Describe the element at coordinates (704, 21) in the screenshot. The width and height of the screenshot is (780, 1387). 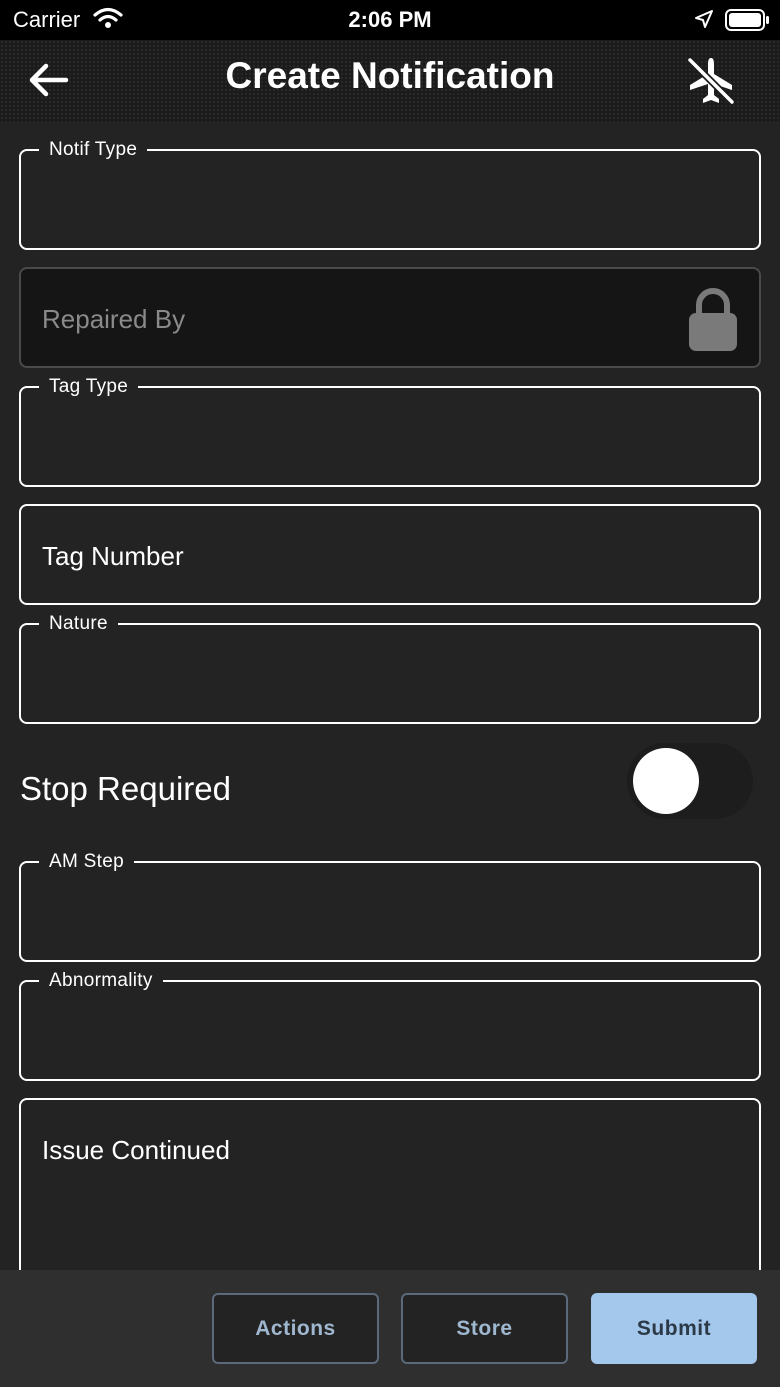
I see `location-arrow-icon` at that location.